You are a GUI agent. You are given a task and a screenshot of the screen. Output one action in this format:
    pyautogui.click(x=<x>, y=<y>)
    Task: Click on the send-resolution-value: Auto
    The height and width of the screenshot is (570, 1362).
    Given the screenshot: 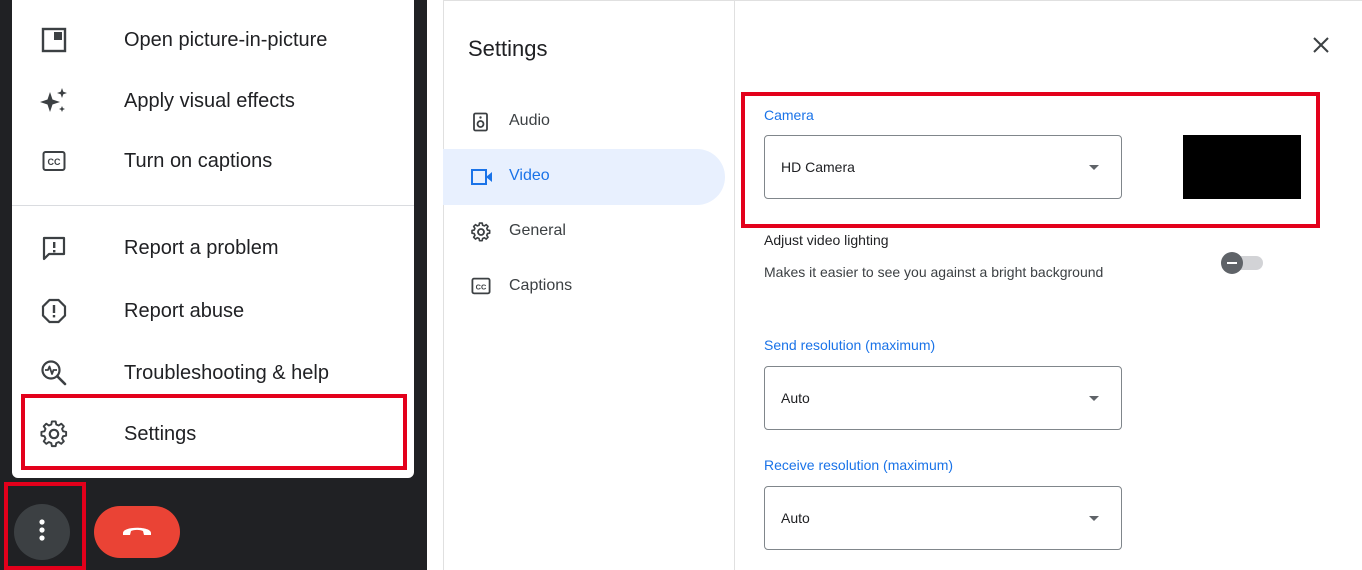 What is the action you would take?
    pyautogui.click(x=795, y=398)
    